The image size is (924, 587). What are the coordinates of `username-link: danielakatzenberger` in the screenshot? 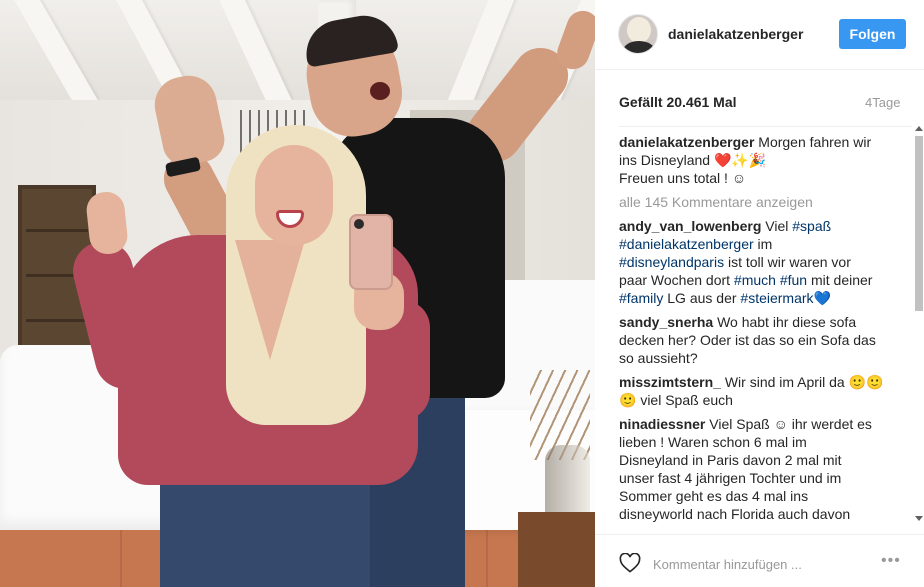 It's located at (735, 34).